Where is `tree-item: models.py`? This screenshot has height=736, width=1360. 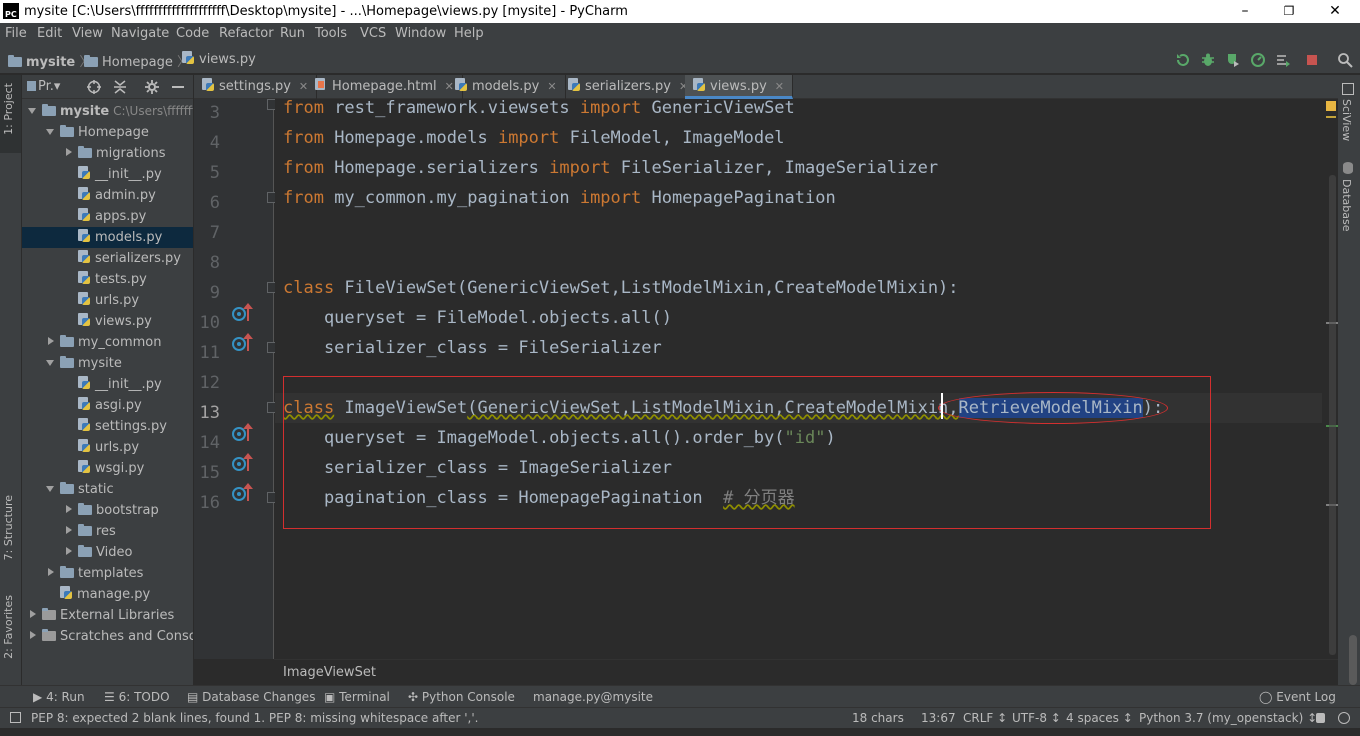
tree-item: models.py is located at coordinates (107, 237).